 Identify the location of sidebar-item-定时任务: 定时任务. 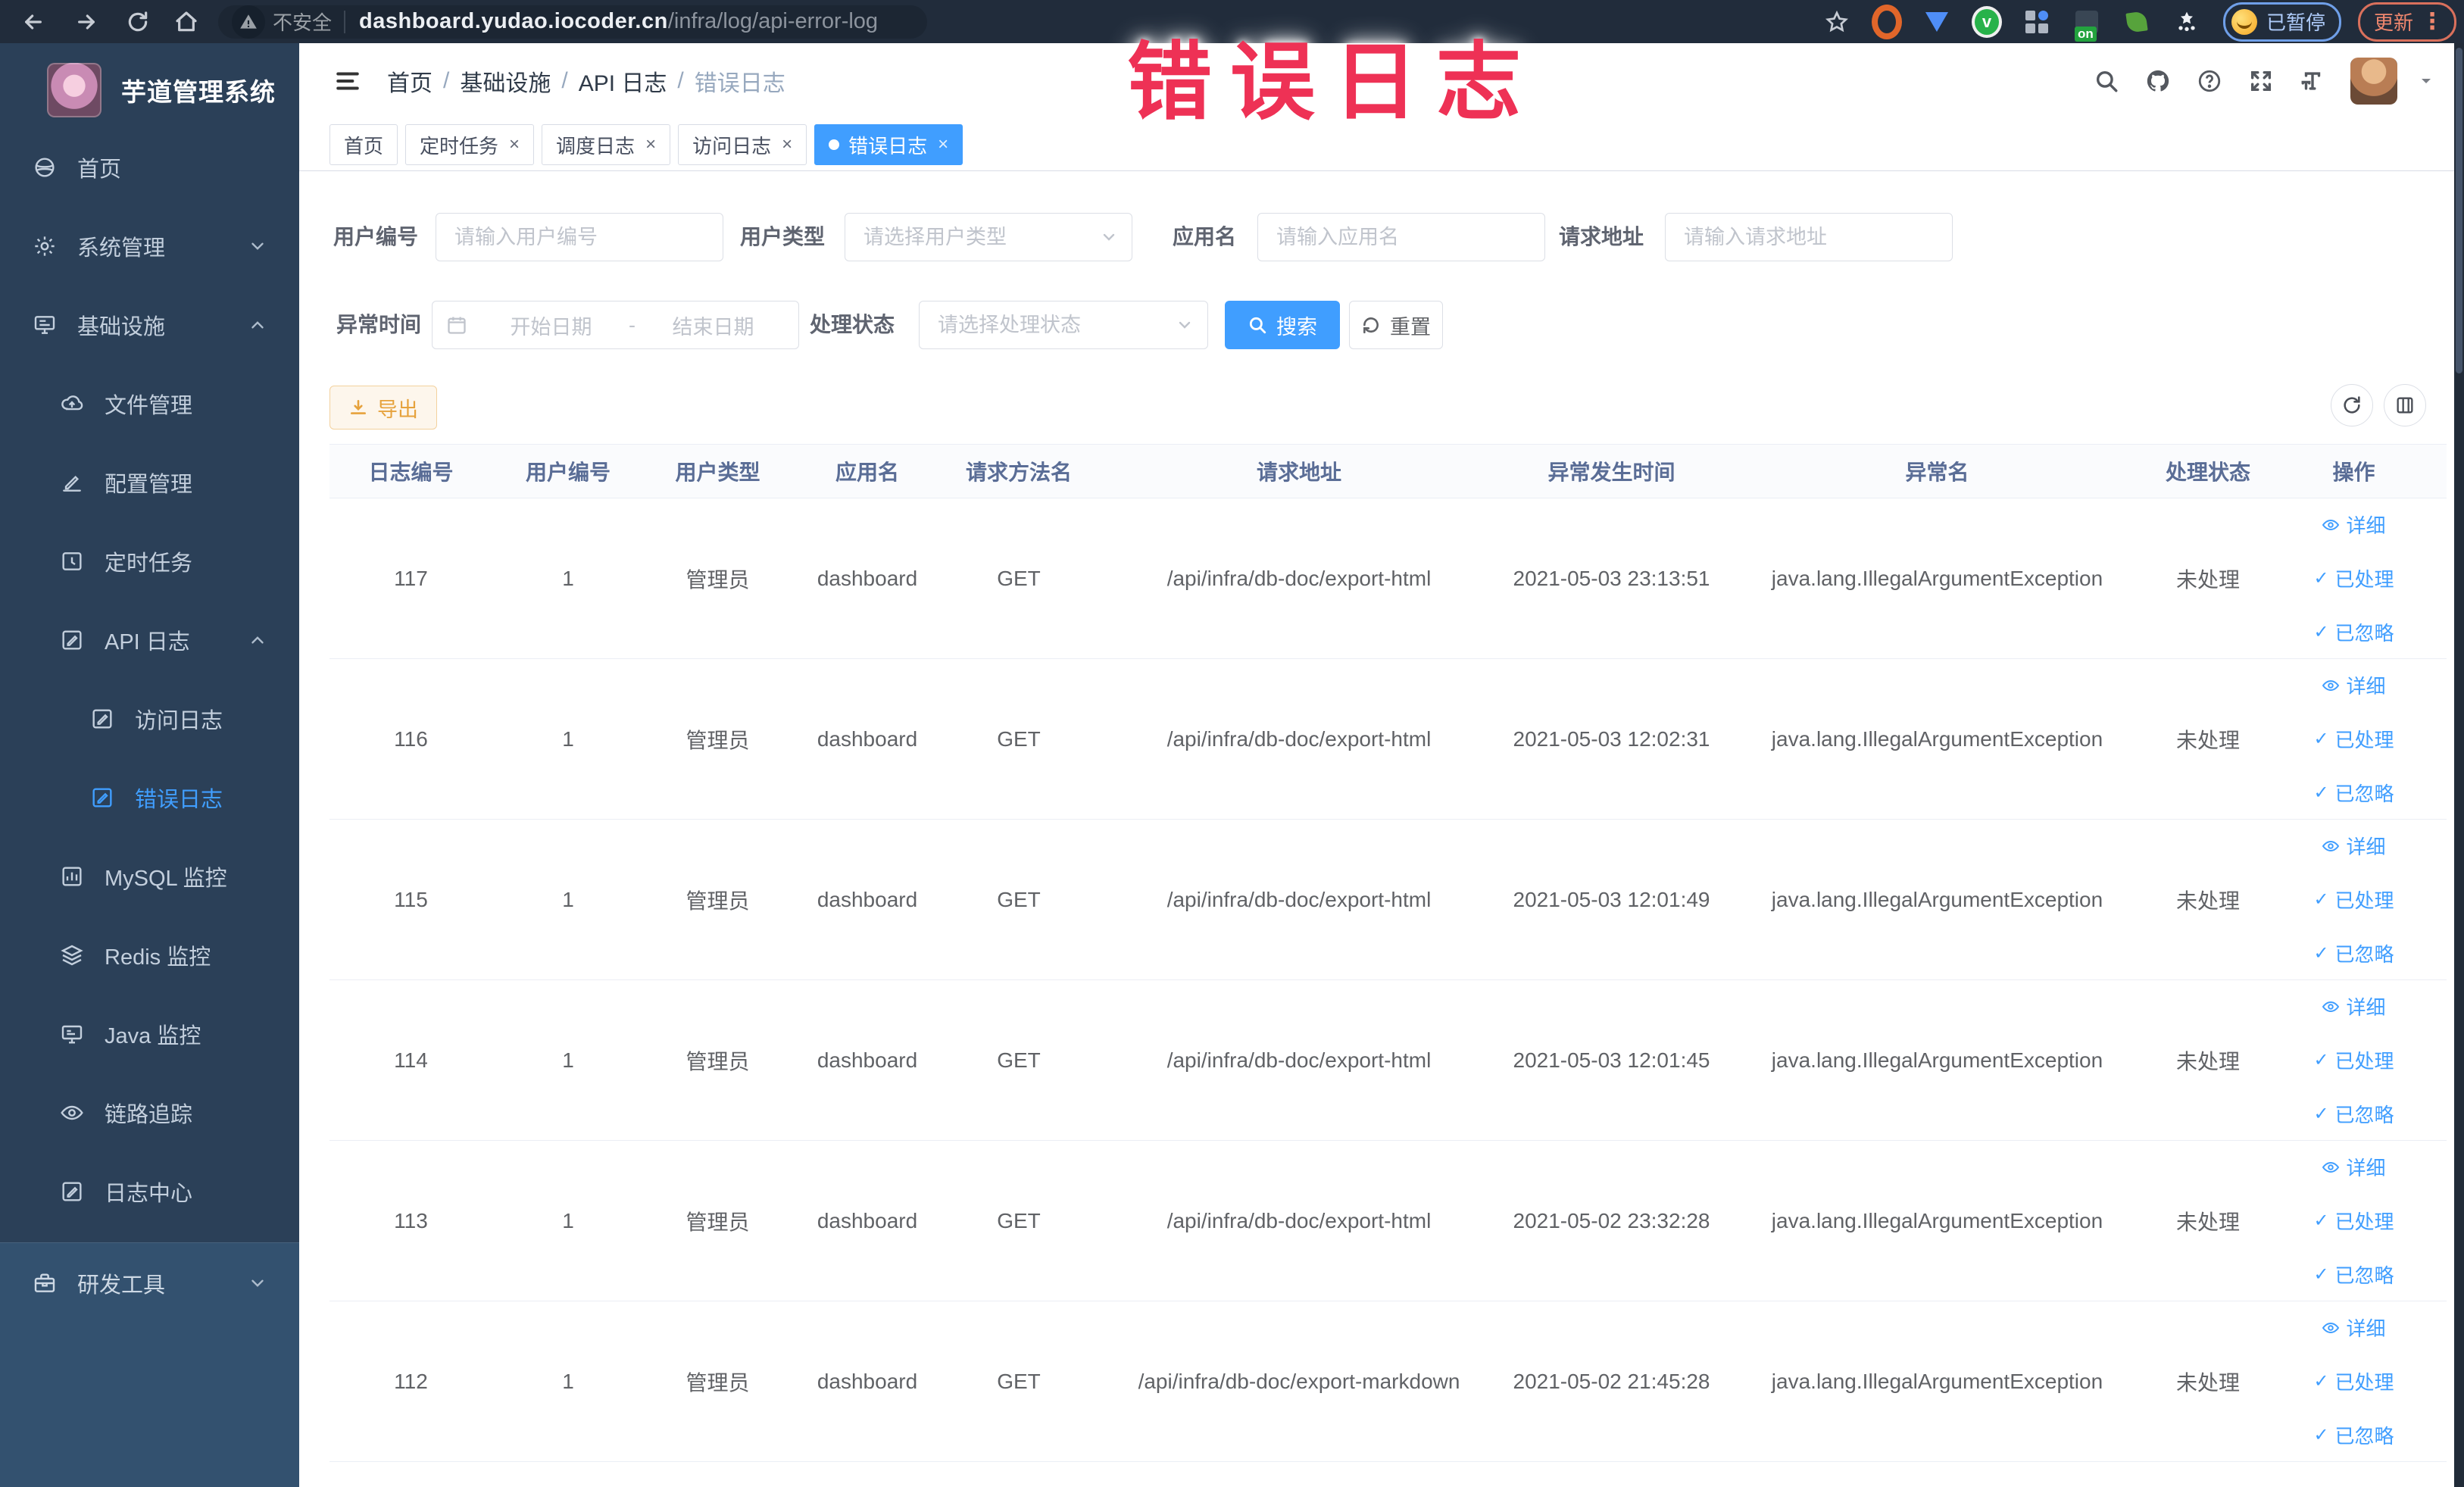
(149, 561).